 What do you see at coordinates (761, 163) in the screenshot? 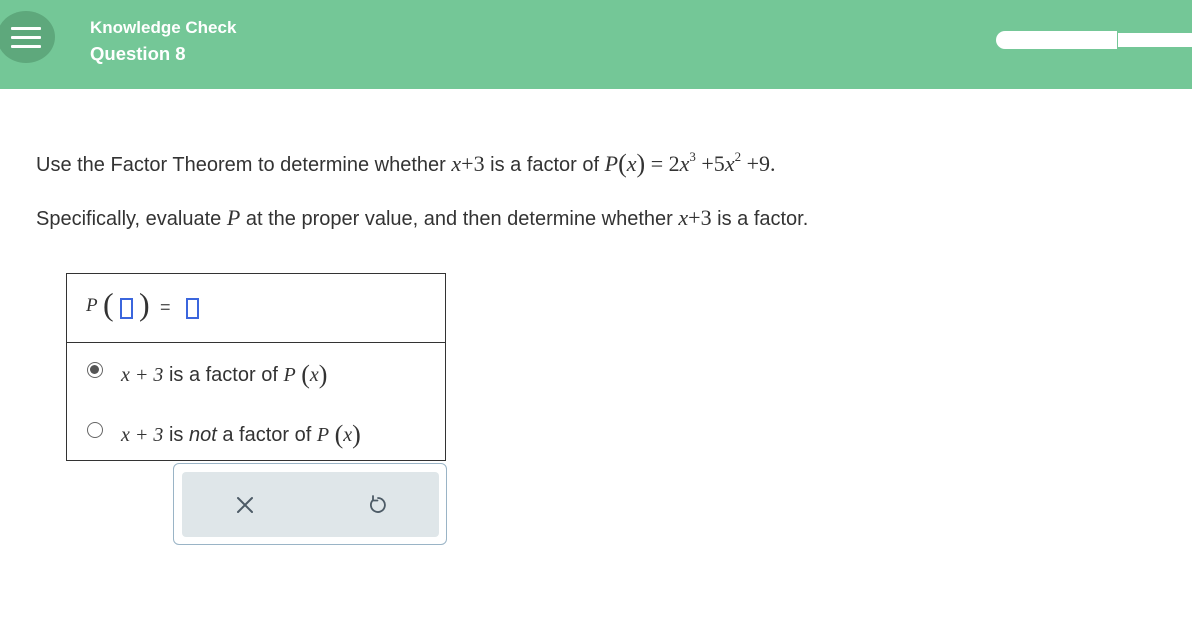
I see `math-text: +9.` at bounding box center [761, 163].